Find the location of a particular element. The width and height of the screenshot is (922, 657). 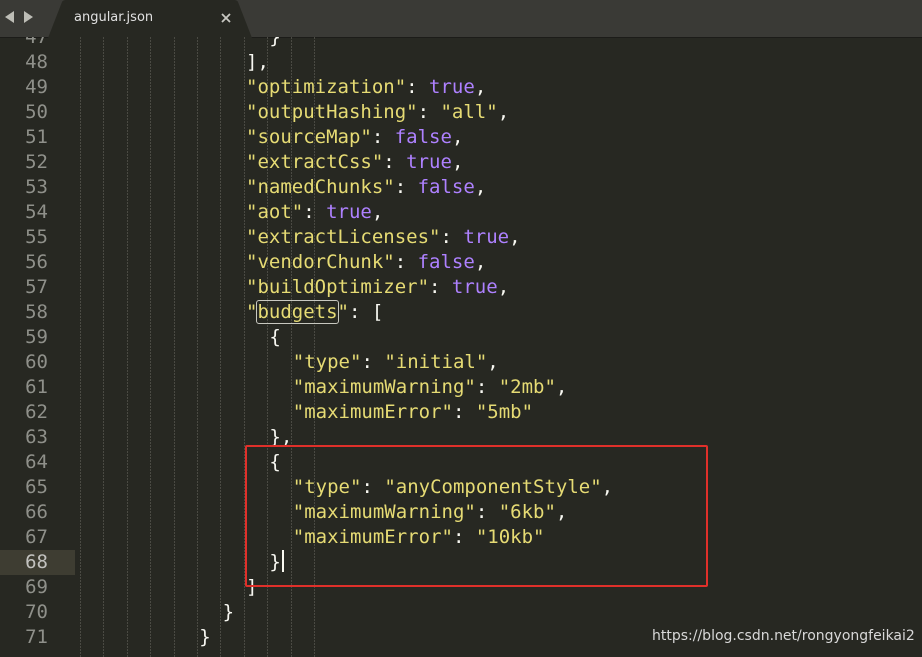

code-line: 57 "buildOptimizer": true, is located at coordinates (461, 287).